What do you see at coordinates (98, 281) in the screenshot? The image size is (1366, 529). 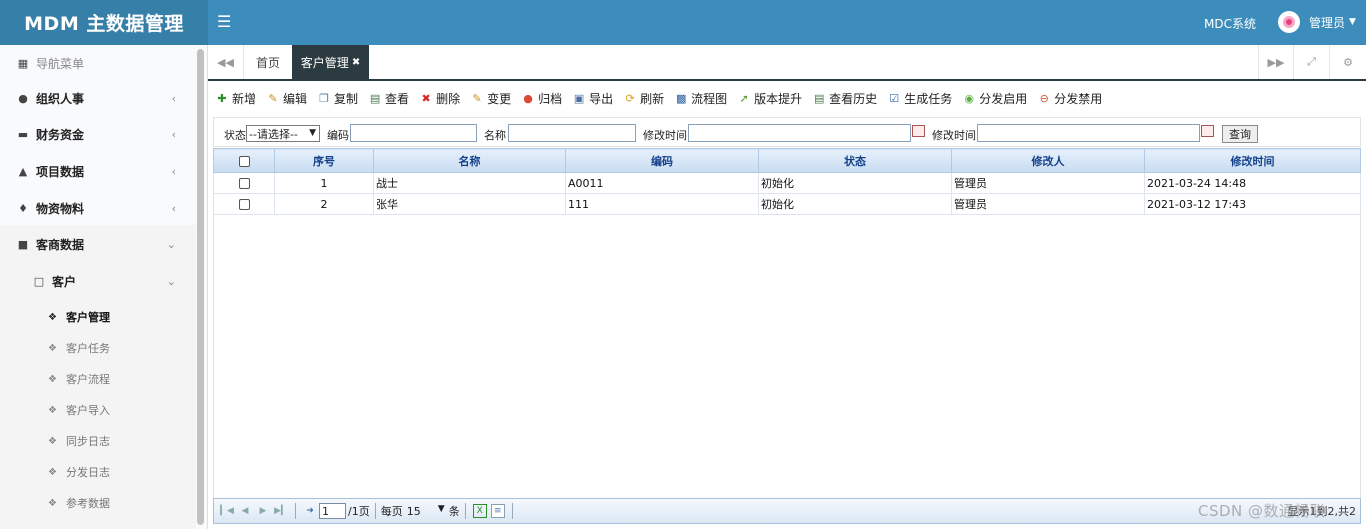 I see `sidebar-folder-customer: □ 客户 ⌄` at bounding box center [98, 281].